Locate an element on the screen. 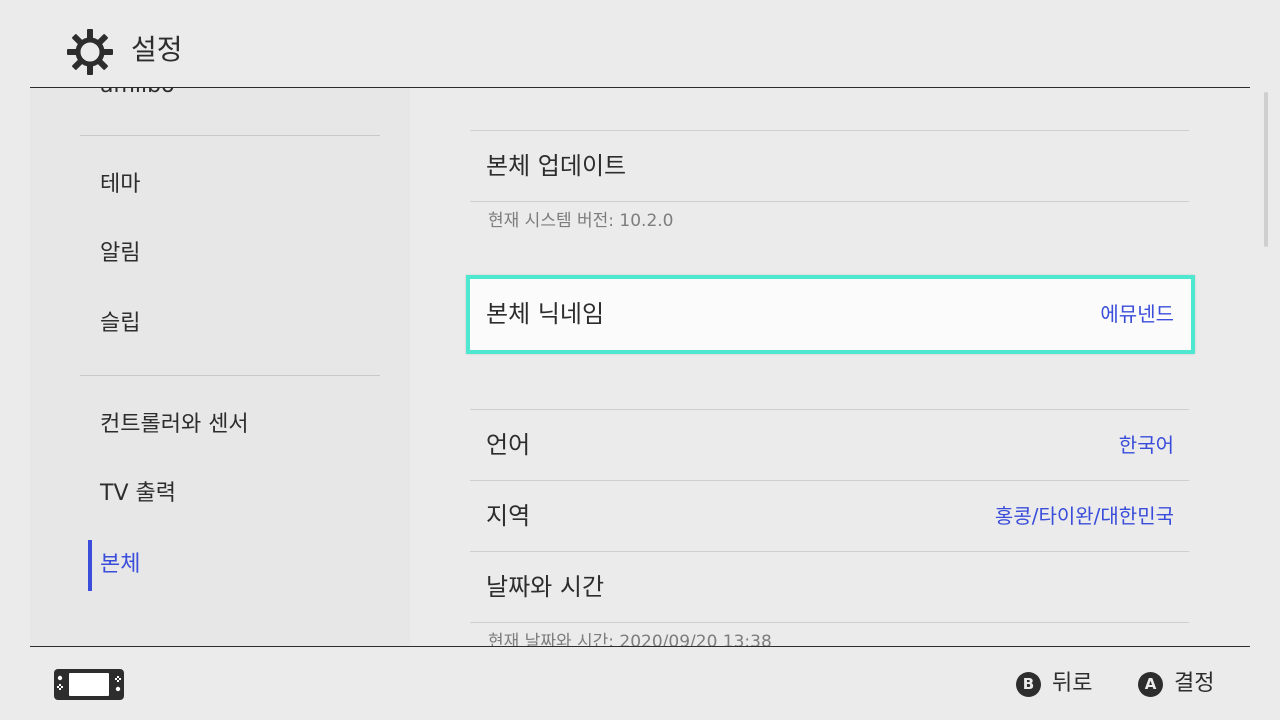 This screenshot has height=720, width=1280. language-value: 한국어 is located at coordinates (1146, 445).